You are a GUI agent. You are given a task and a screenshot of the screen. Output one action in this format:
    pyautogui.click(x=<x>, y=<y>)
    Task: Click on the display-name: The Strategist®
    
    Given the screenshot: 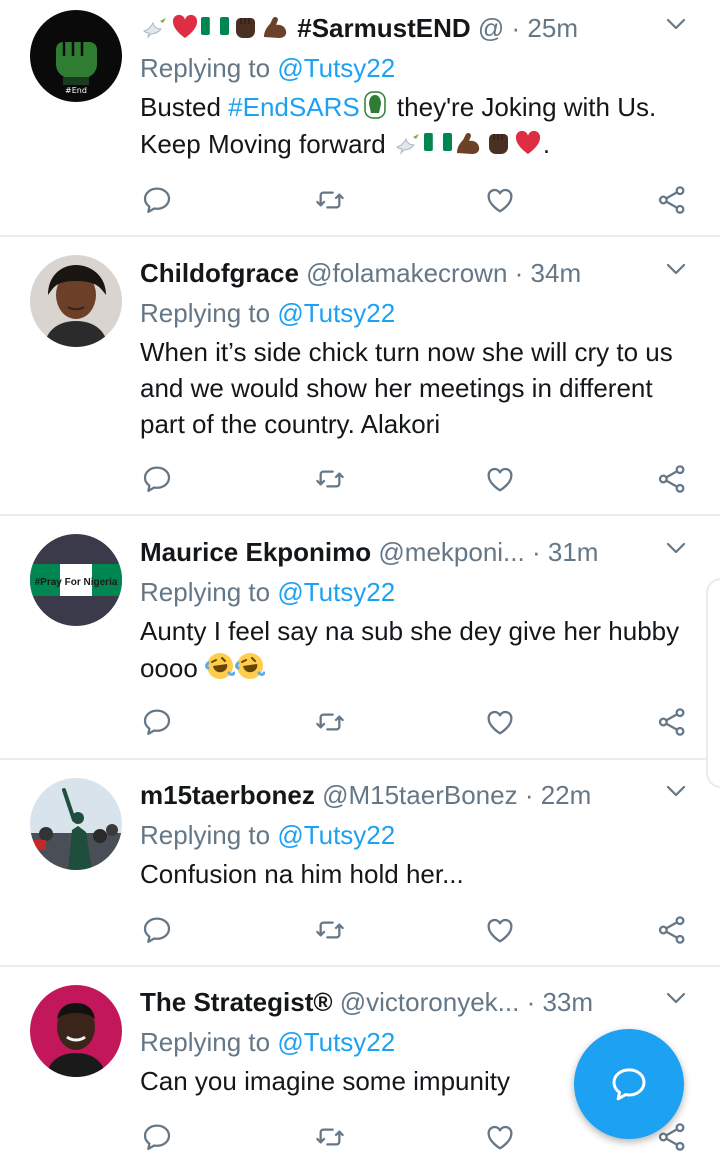 What is the action you would take?
    pyautogui.click(x=236, y=1002)
    